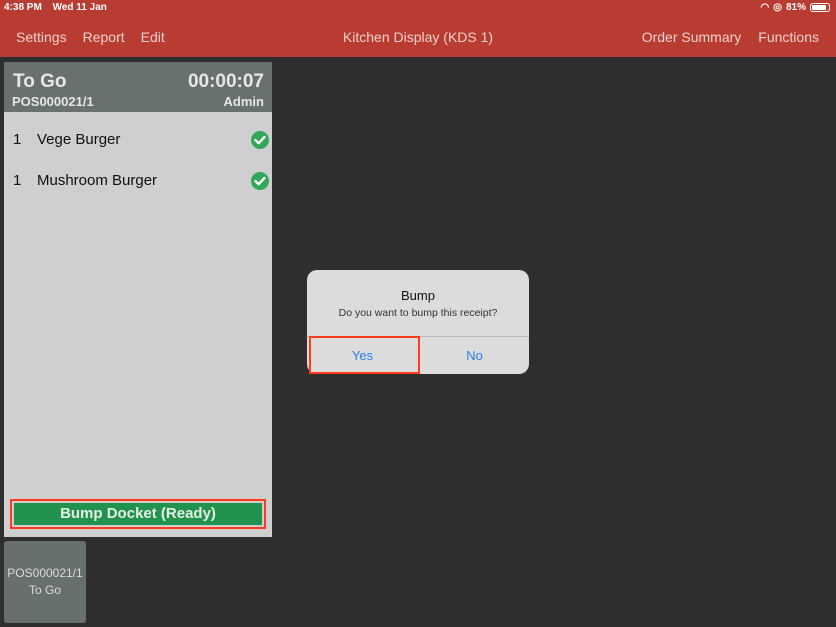  I want to click on bump-button-highlight: Bump Docket (Ready), so click(138, 514).